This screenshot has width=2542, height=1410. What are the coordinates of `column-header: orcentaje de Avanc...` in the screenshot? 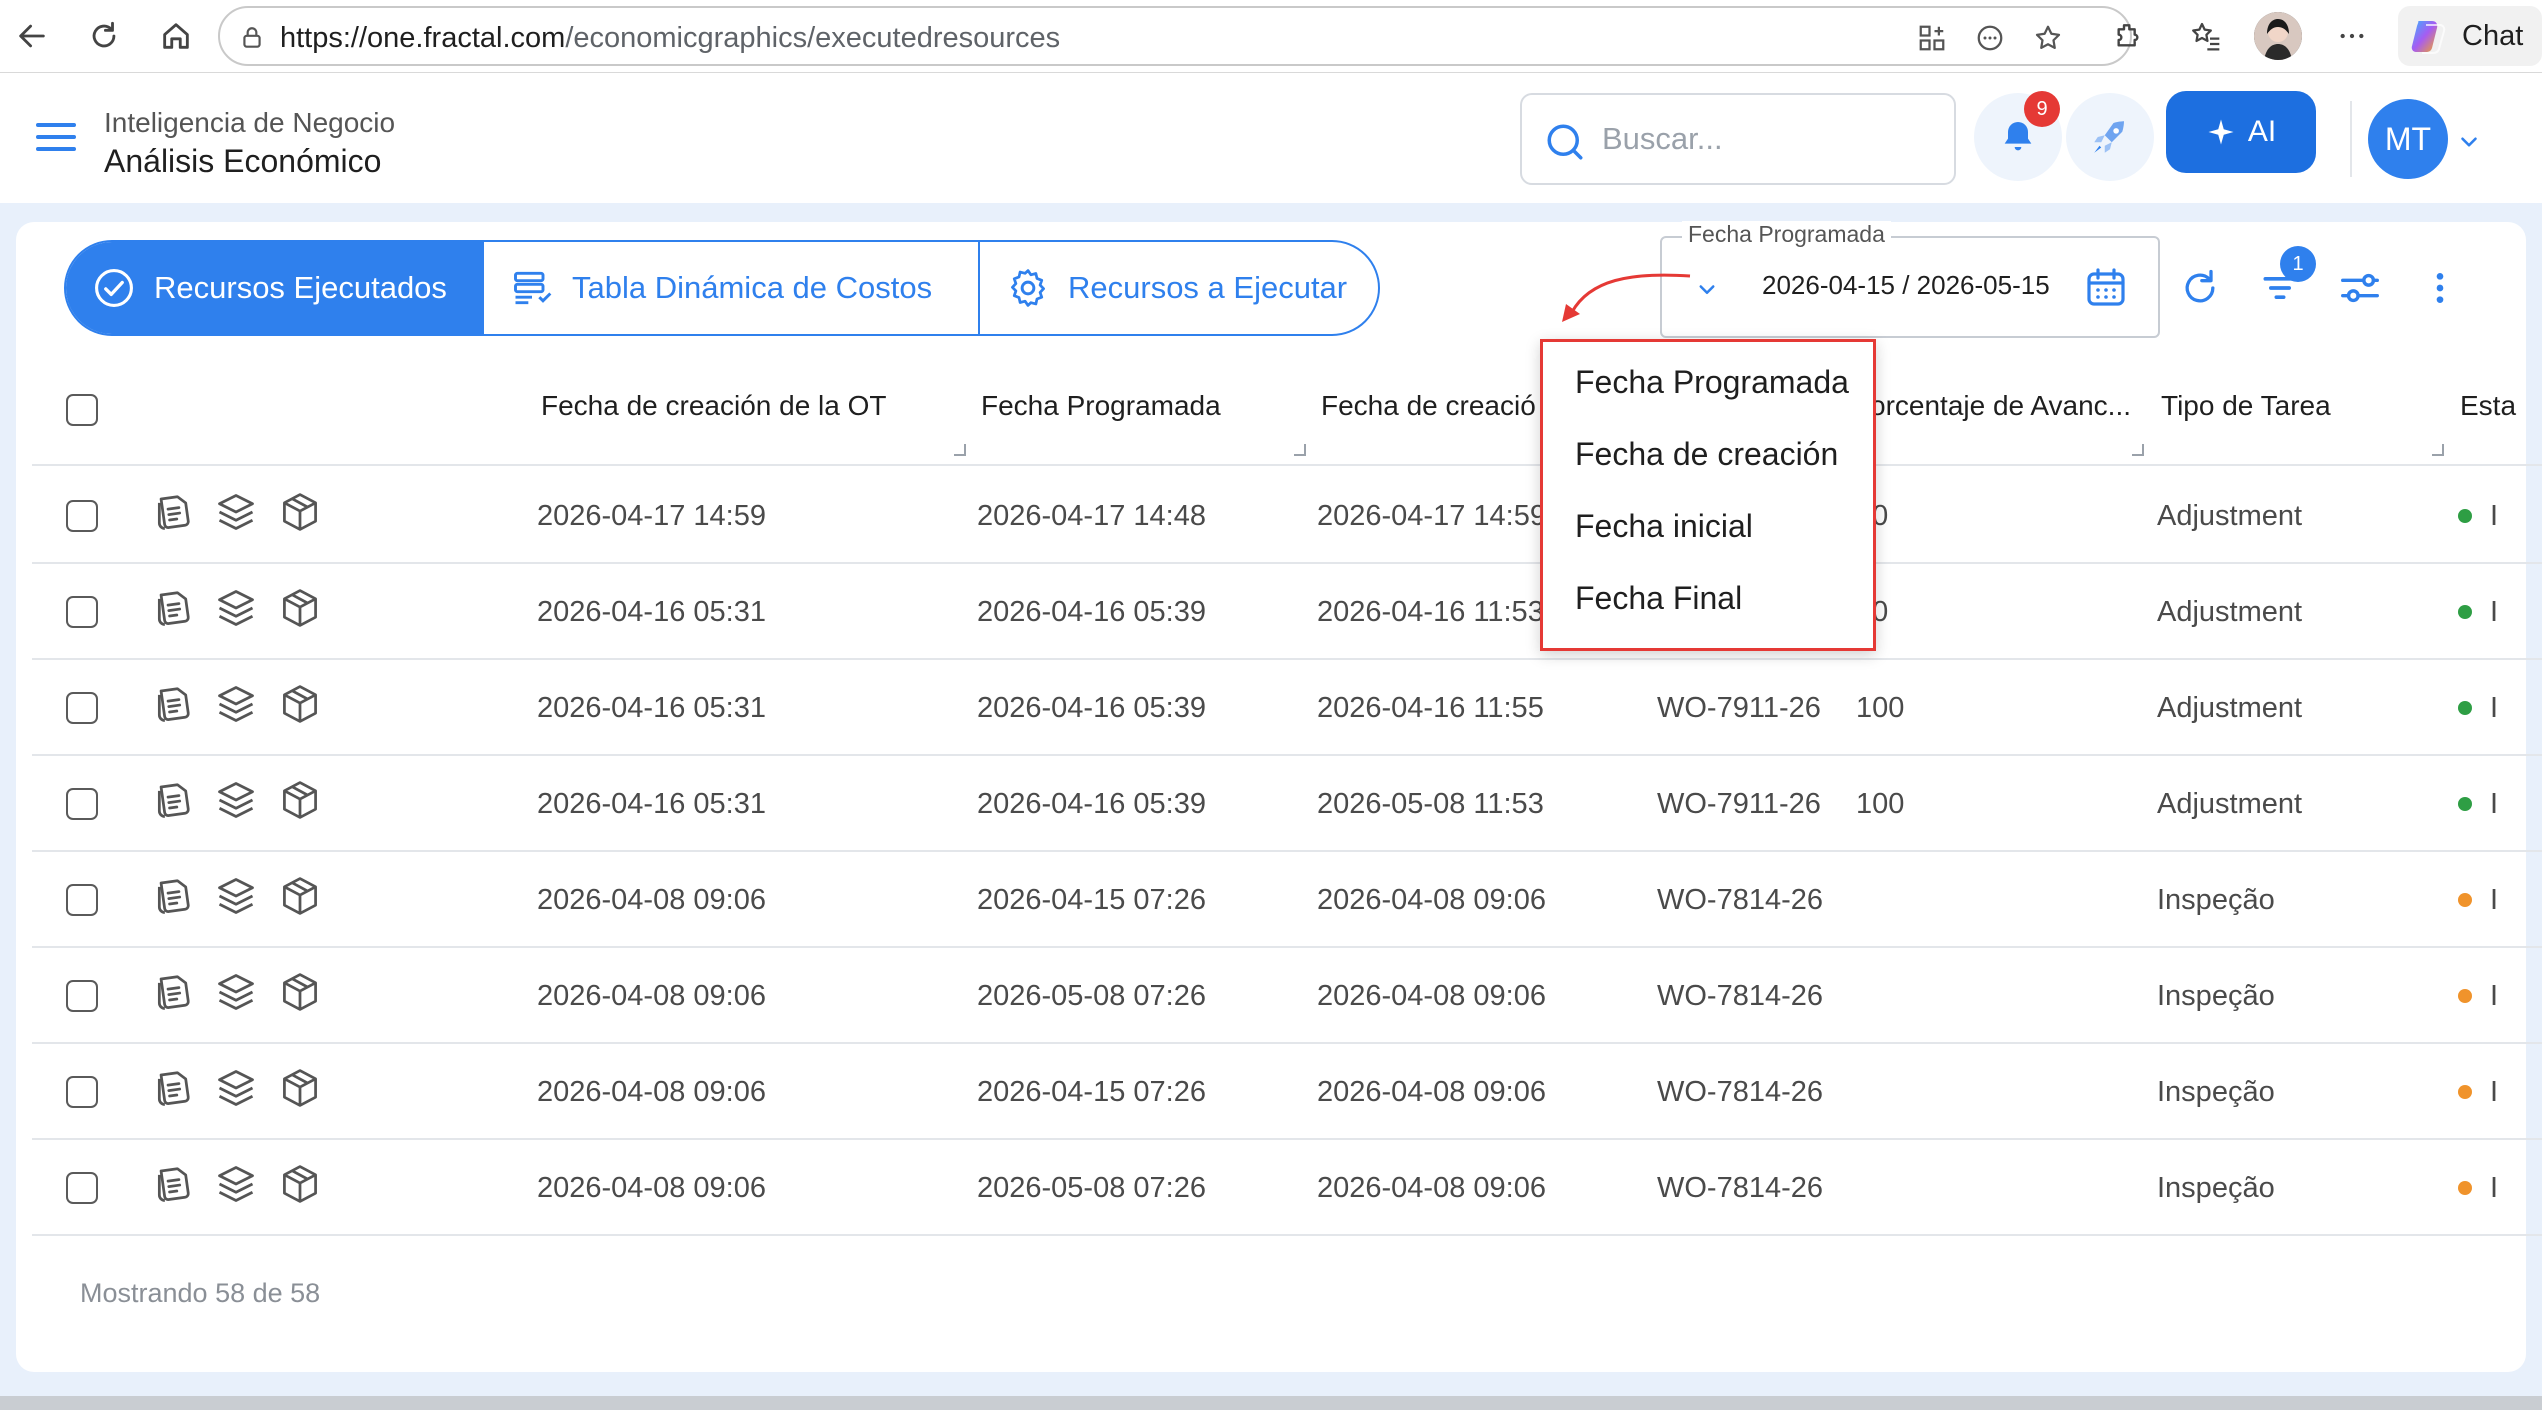 It's located at (2000, 406).